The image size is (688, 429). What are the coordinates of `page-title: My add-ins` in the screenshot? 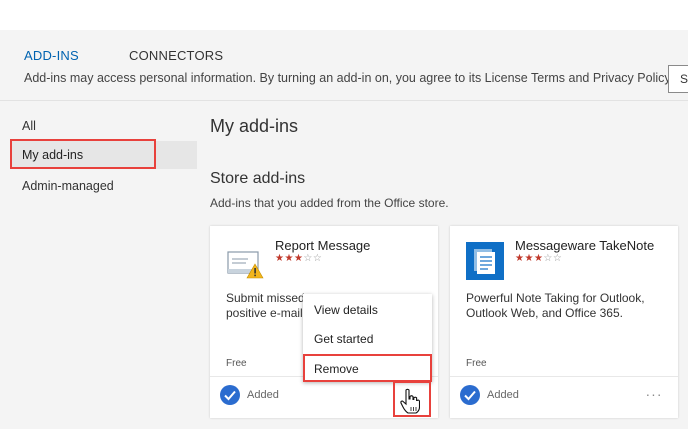 It's located at (254, 126).